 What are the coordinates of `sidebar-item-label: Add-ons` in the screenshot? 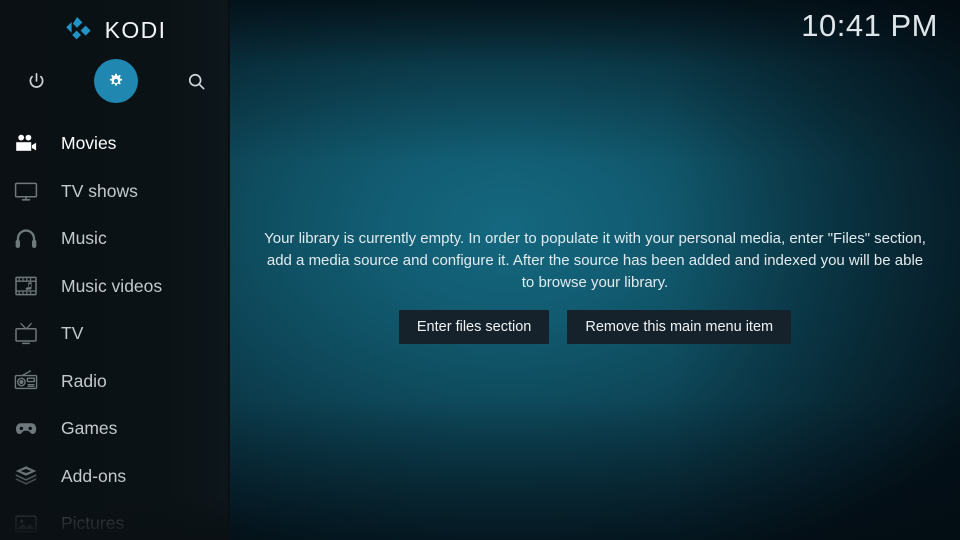 It's located at (94, 475).